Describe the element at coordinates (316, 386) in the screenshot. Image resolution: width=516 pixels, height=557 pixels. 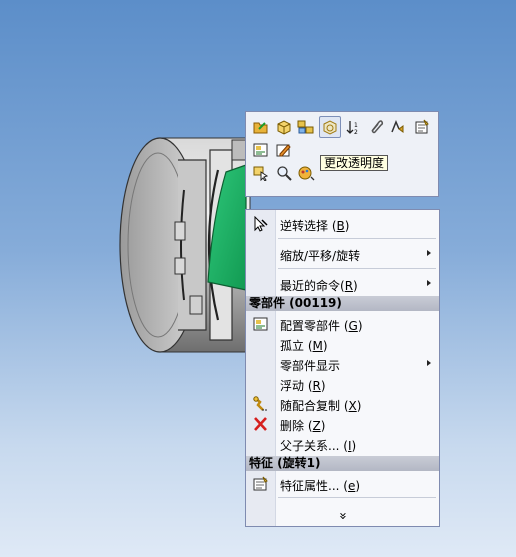
I see `float-key: R` at that location.